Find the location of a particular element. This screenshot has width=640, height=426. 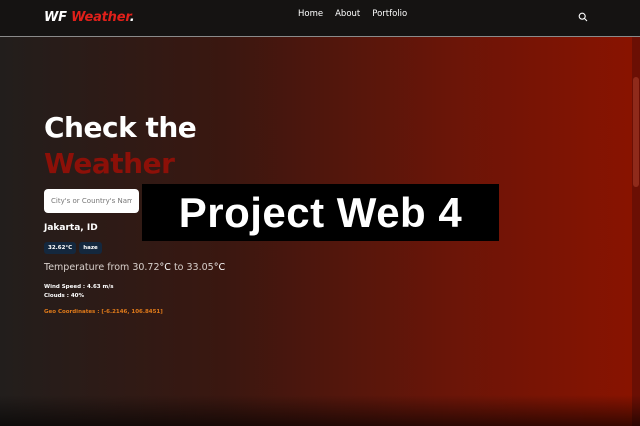

navbar: WF Weather. Home About Portfolio is located at coordinates (320, 18).